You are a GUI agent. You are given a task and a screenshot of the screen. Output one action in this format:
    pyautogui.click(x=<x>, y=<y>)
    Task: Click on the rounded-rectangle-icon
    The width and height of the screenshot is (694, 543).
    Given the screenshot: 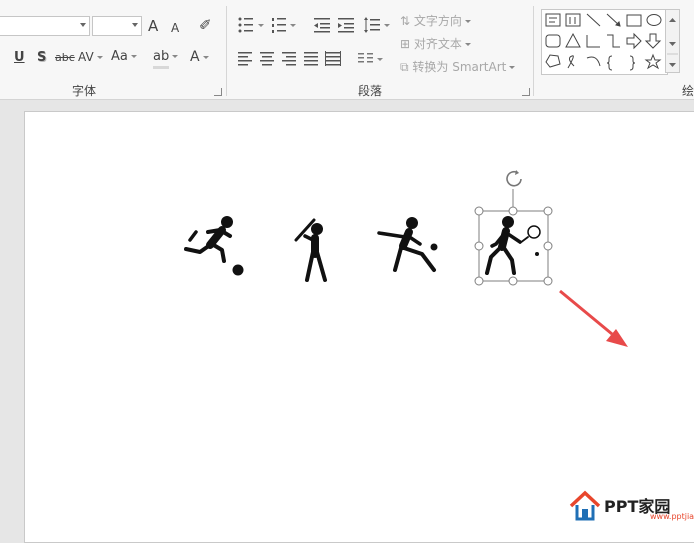 What is the action you would take?
    pyautogui.click(x=553, y=41)
    